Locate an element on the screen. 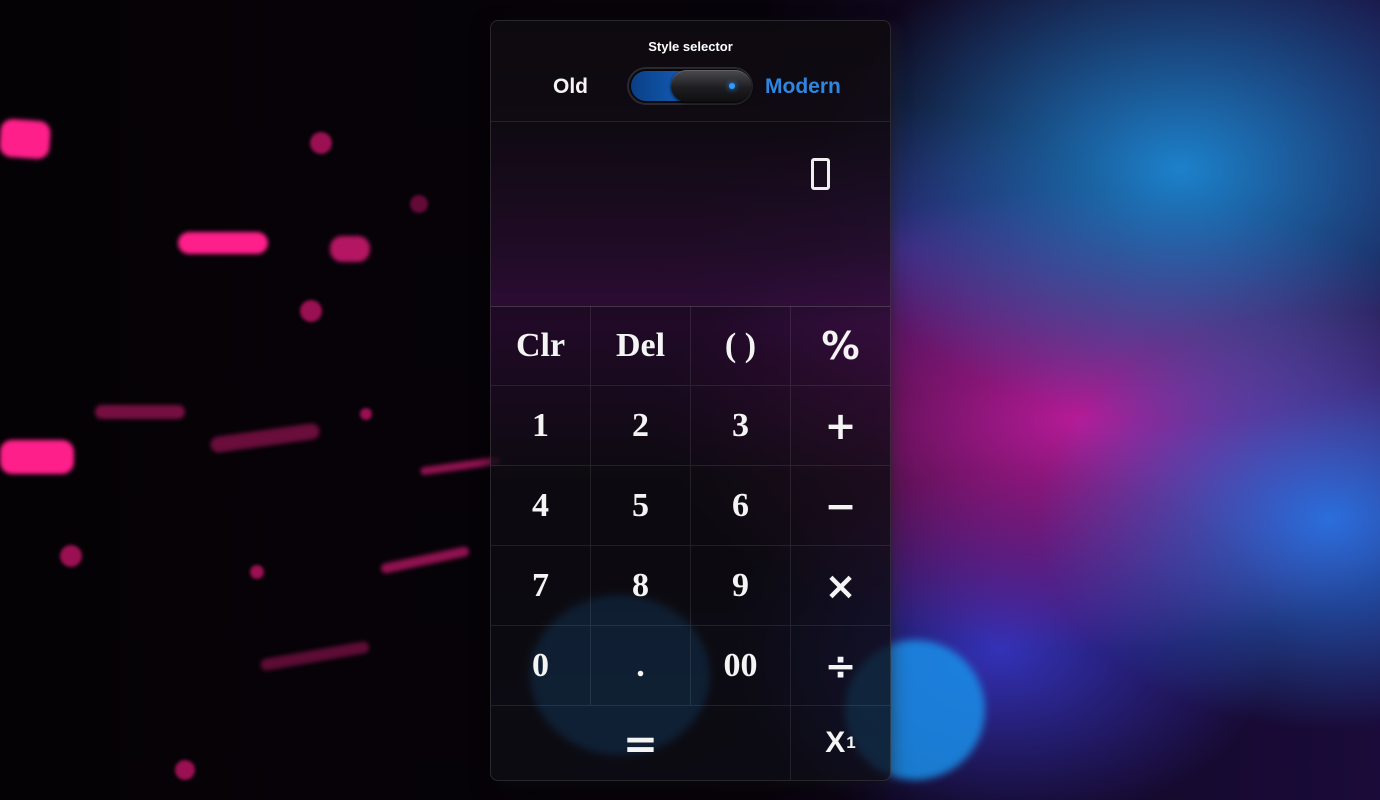  decimal-button: . is located at coordinates (641, 666).